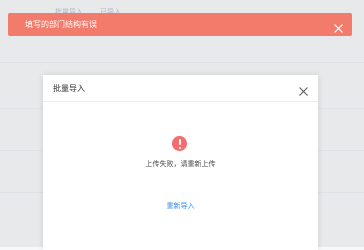 The width and height of the screenshot is (364, 250). What do you see at coordinates (180, 206) in the screenshot?
I see `reimport-button: 重新导入` at bounding box center [180, 206].